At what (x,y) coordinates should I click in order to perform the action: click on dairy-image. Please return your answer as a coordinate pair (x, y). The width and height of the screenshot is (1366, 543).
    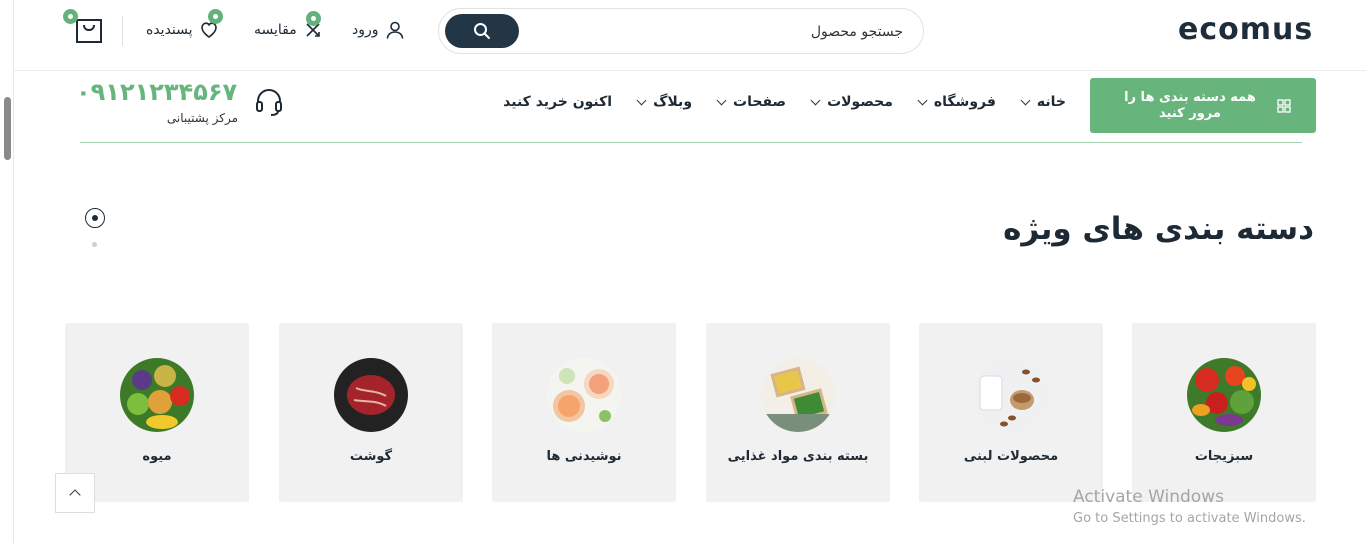
    Looking at the image, I should click on (1011, 395).